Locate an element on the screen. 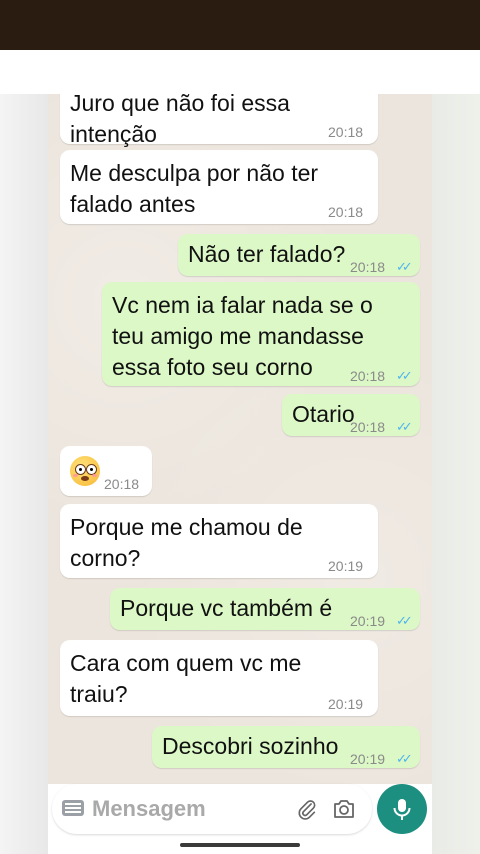 The width and height of the screenshot is (480, 854). message-bubble: Otario 20:18 ✓✓ is located at coordinates (351, 415).